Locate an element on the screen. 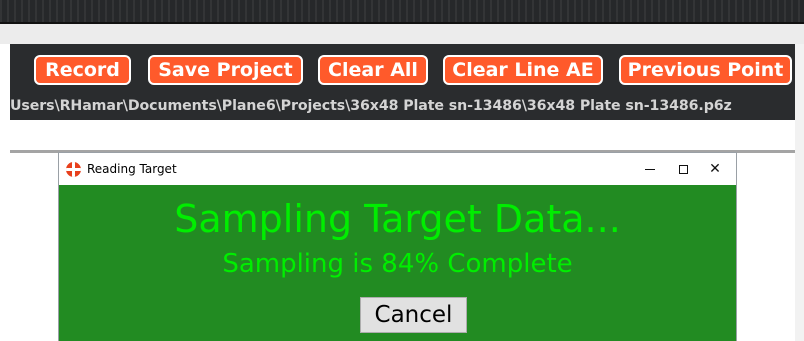 This screenshot has width=804, height=341. minimize-icon is located at coordinates (650, 169).